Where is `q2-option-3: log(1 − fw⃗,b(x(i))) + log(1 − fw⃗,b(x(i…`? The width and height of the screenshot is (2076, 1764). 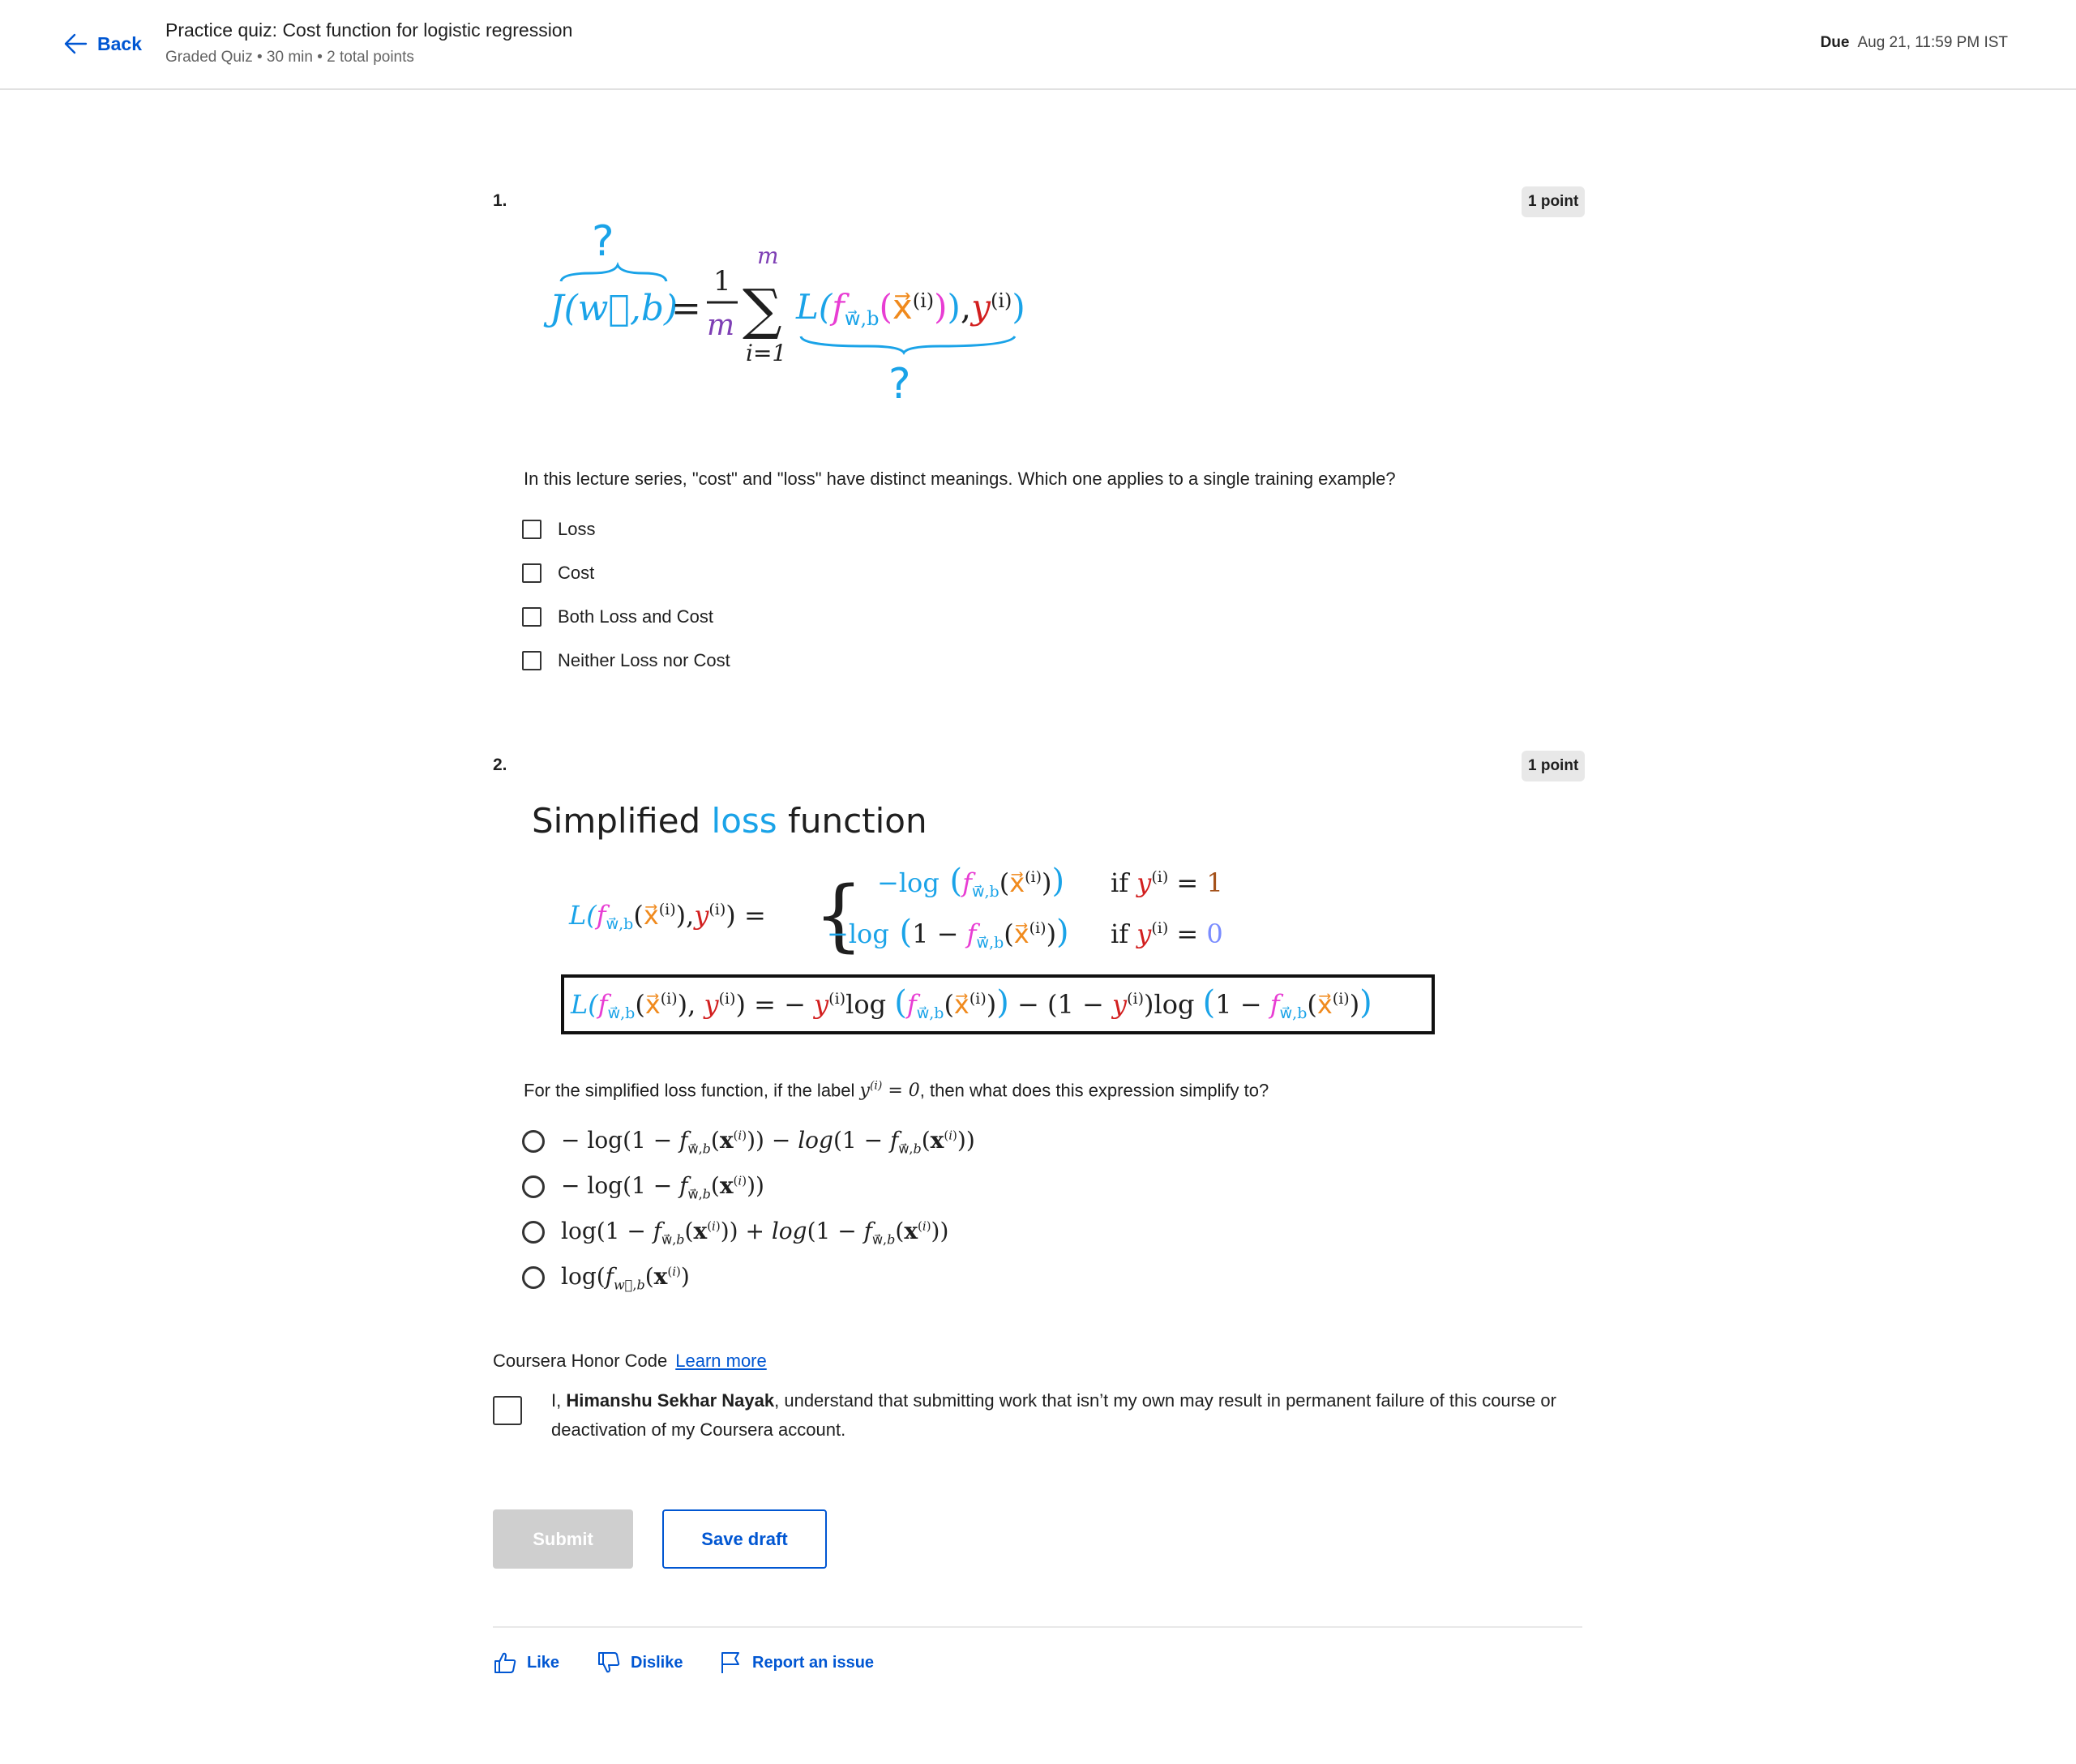
q2-option-3: log(1 − fw⃗,b(x(i))) + log(1 − fw⃗,b(x(i… is located at coordinates (735, 1233).